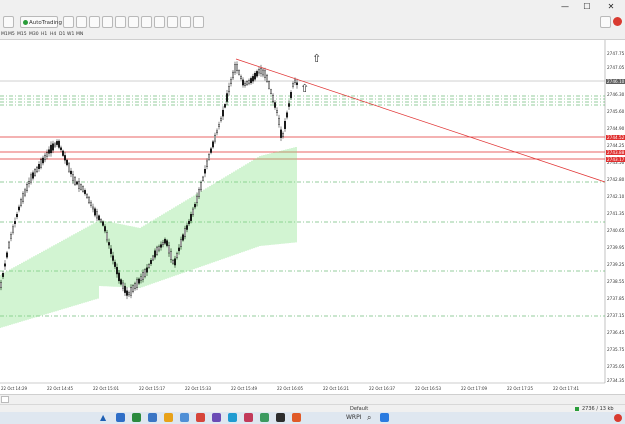 This screenshot has width=625, height=424. Describe the element at coordinates (4, 34) in the screenshot. I see `tf-m1: M1` at that location.